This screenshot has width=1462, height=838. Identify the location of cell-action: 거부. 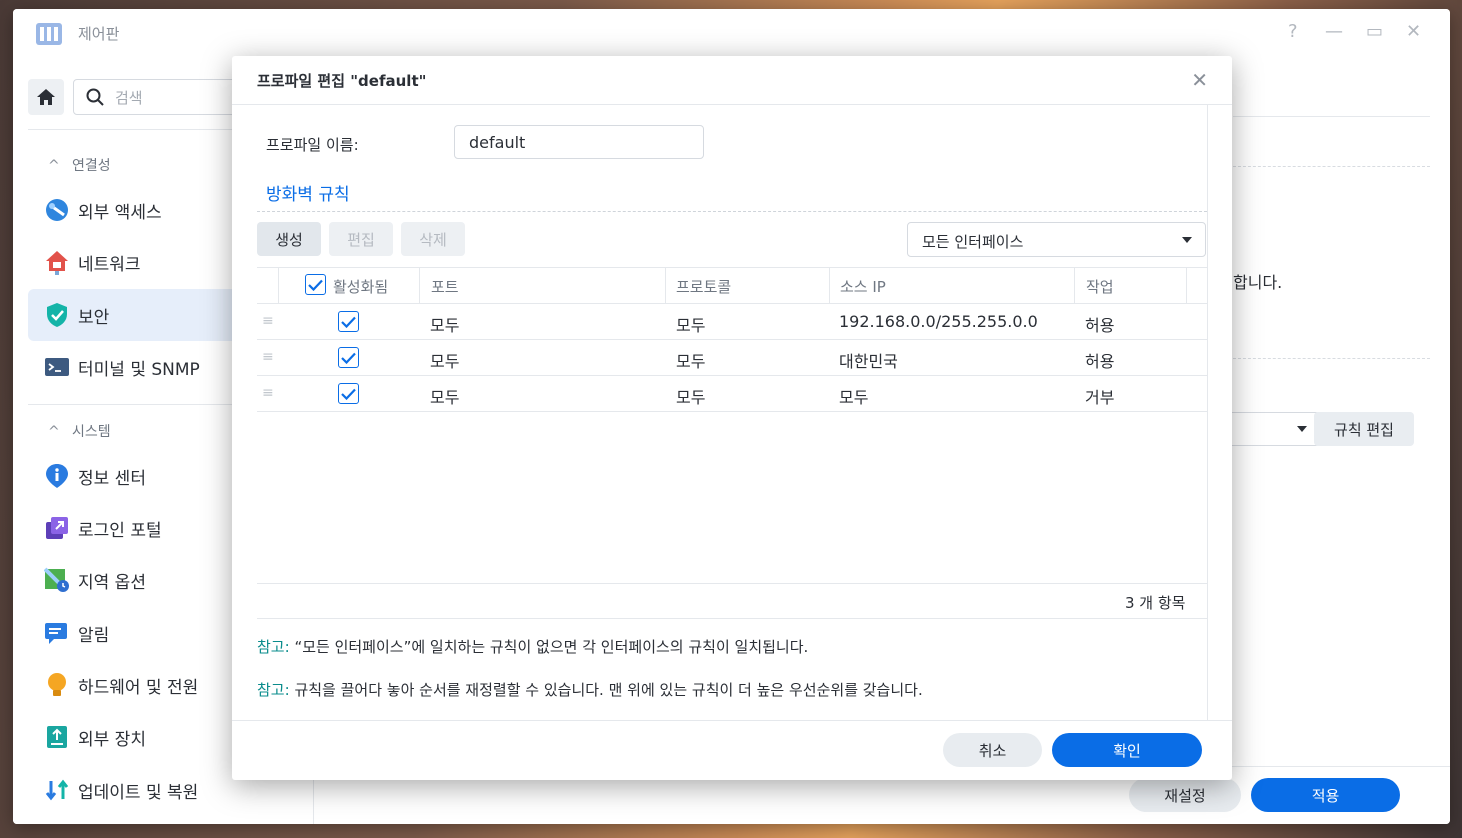
(1100, 397).